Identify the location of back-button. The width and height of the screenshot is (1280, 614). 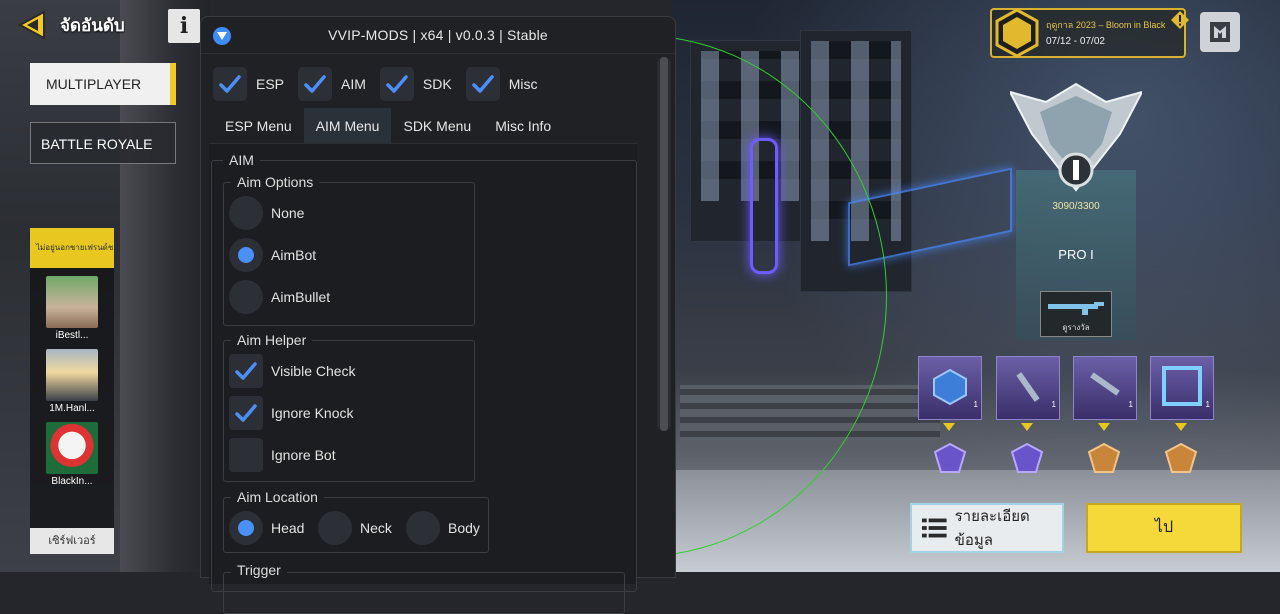
(32, 25).